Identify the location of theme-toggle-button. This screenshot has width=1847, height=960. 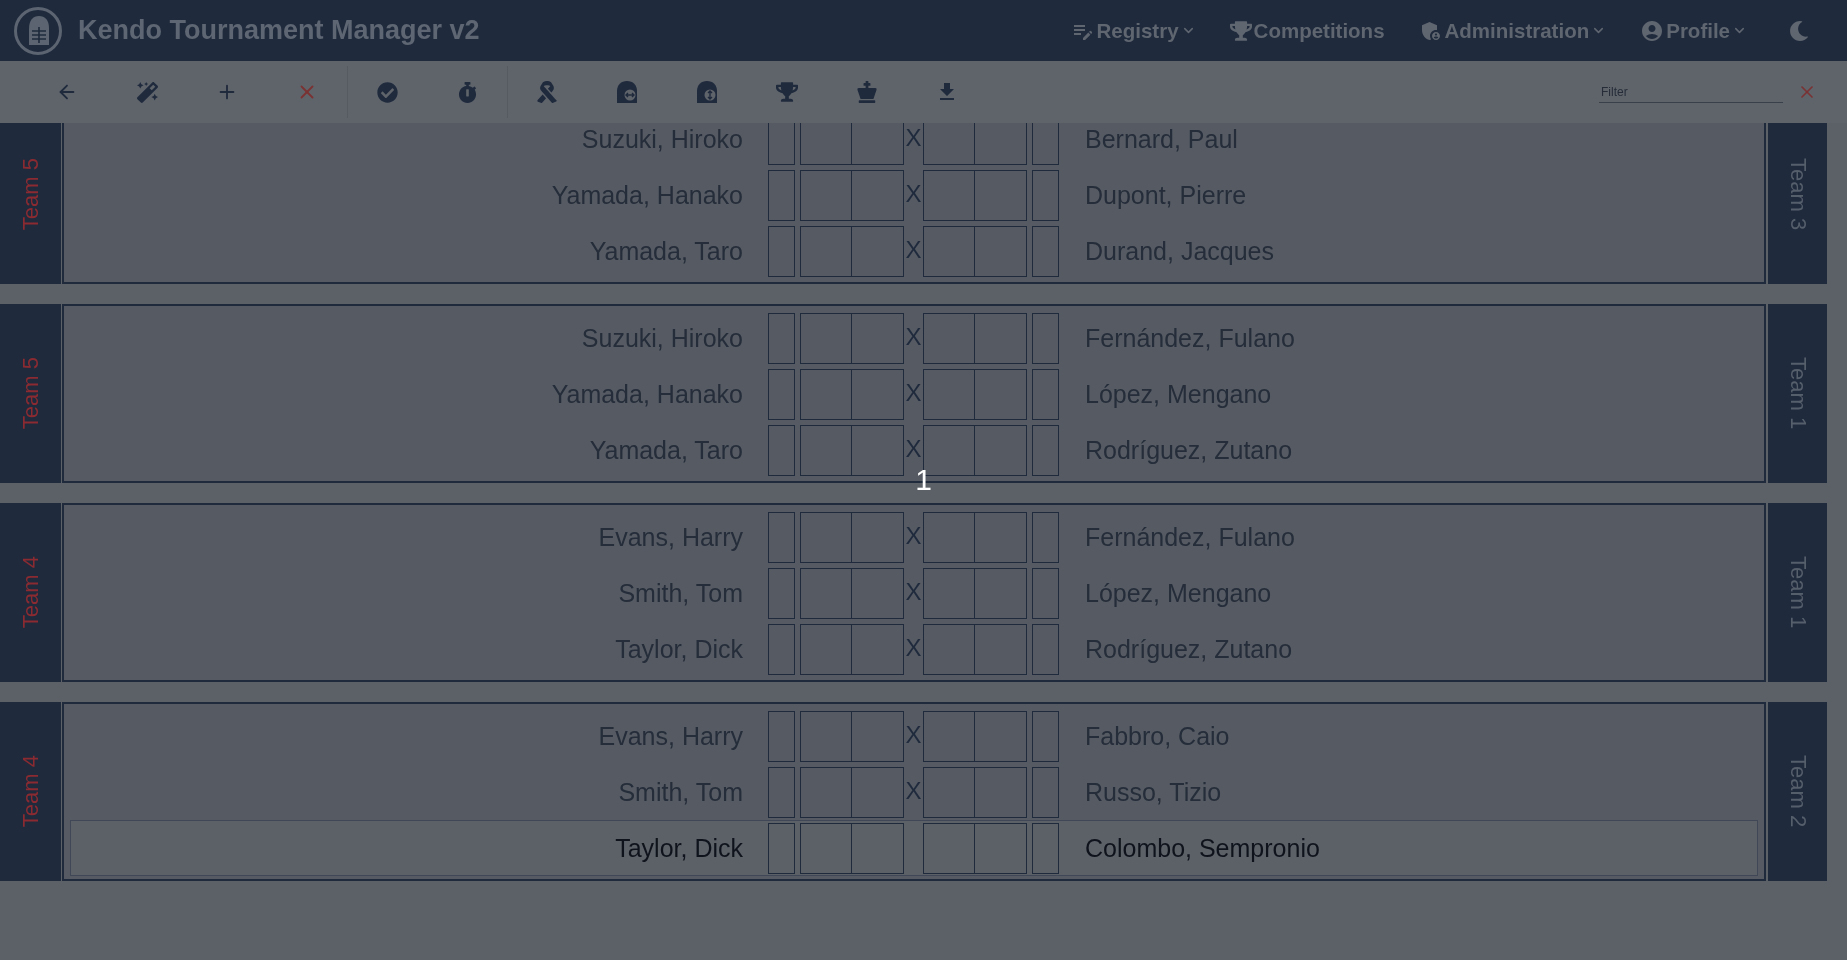
(1799, 30).